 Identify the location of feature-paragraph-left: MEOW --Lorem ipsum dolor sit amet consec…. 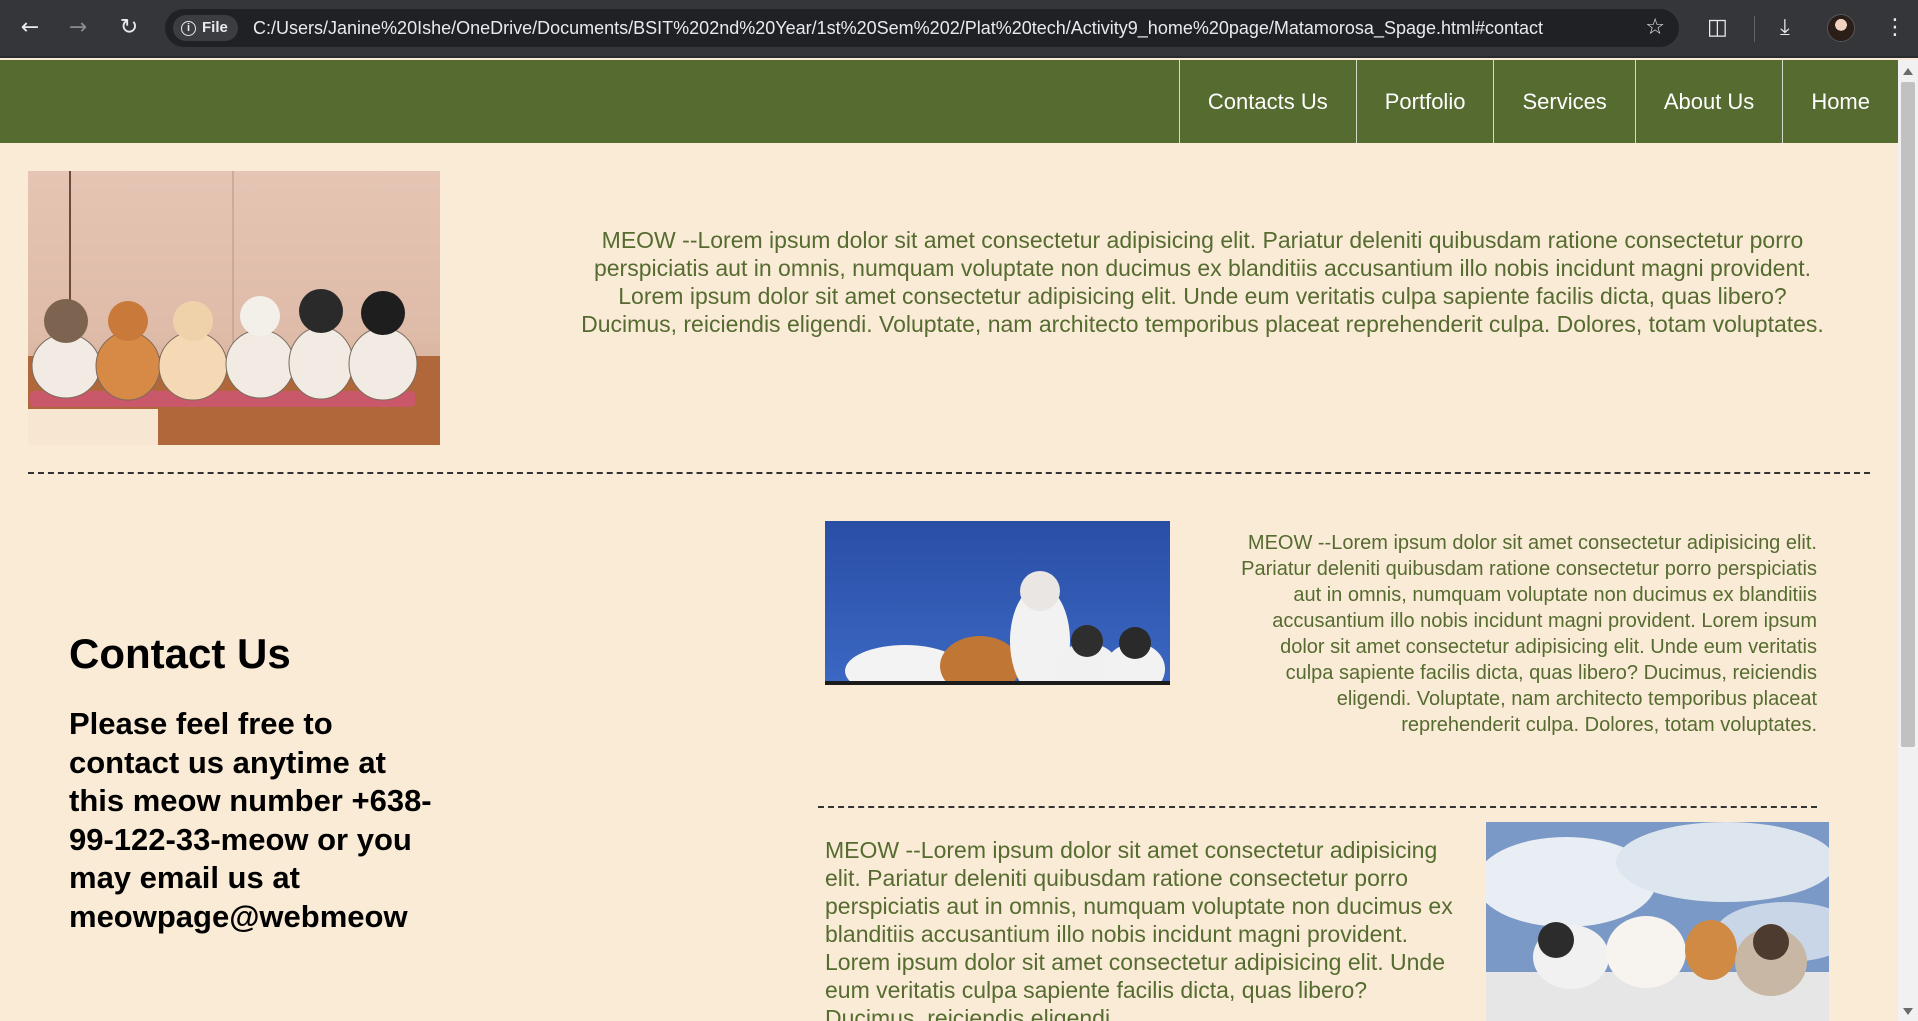
(1139, 929).